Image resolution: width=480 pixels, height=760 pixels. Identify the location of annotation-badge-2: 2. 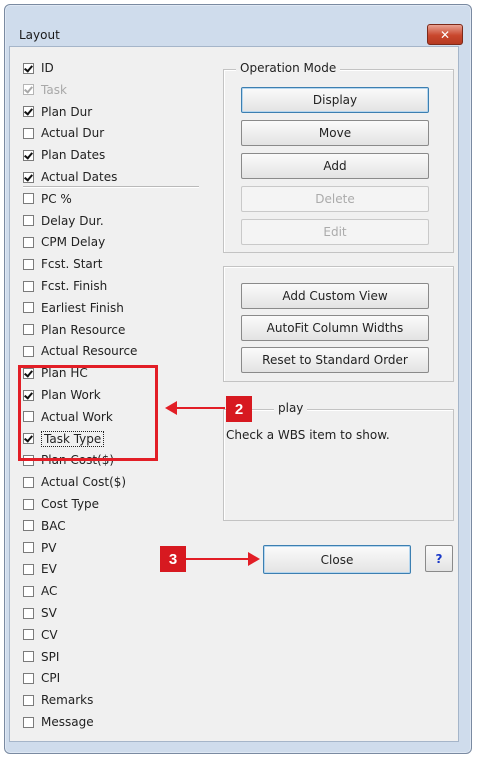
(239, 409).